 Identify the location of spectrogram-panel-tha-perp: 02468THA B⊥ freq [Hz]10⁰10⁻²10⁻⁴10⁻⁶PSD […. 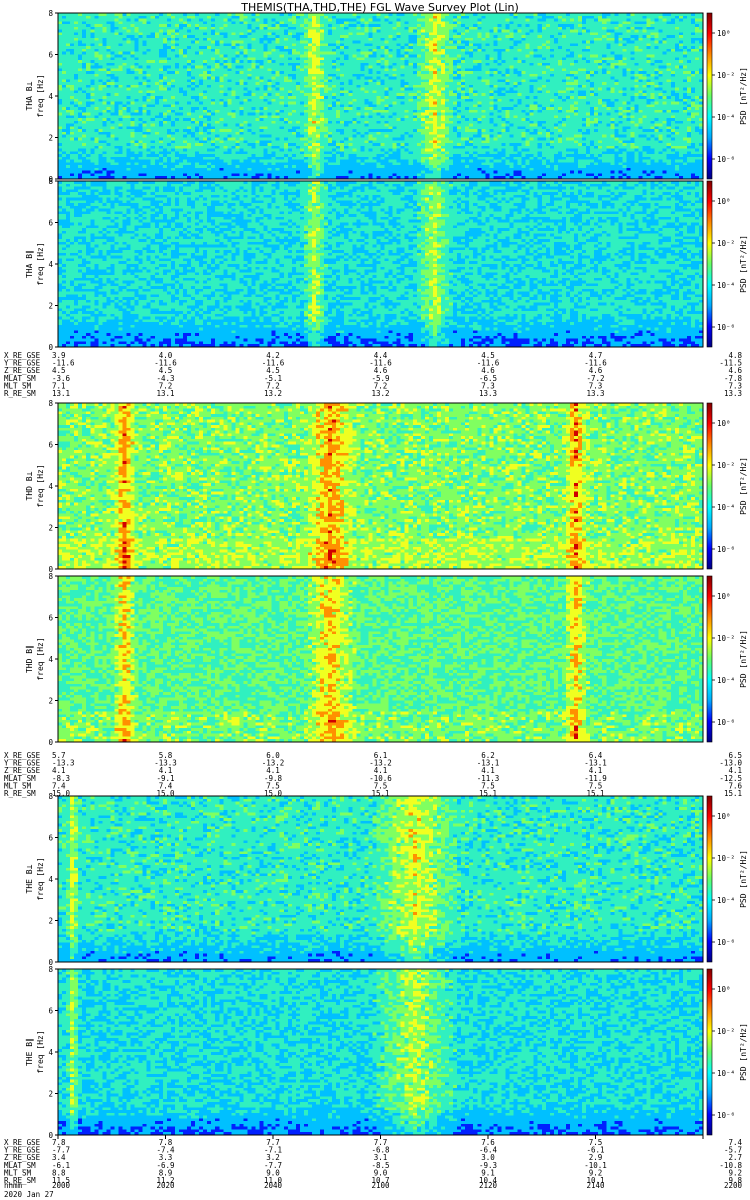
(386, 96).